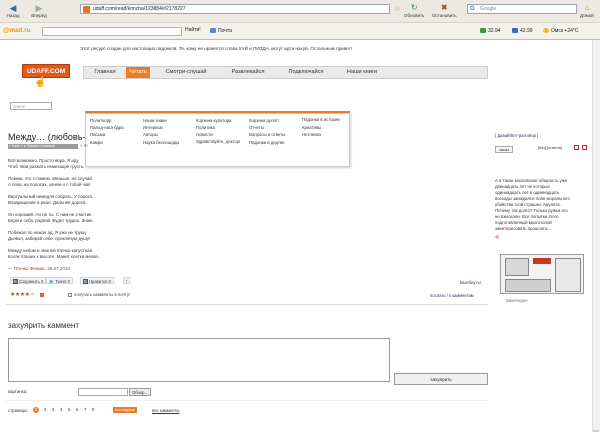 The height and width of the screenshot is (432, 600). What do you see at coordinates (49, 238) in the screenshot?
I see `poem-line: Дьявол, забирай себе, прокляную душу!` at bounding box center [49, 238].